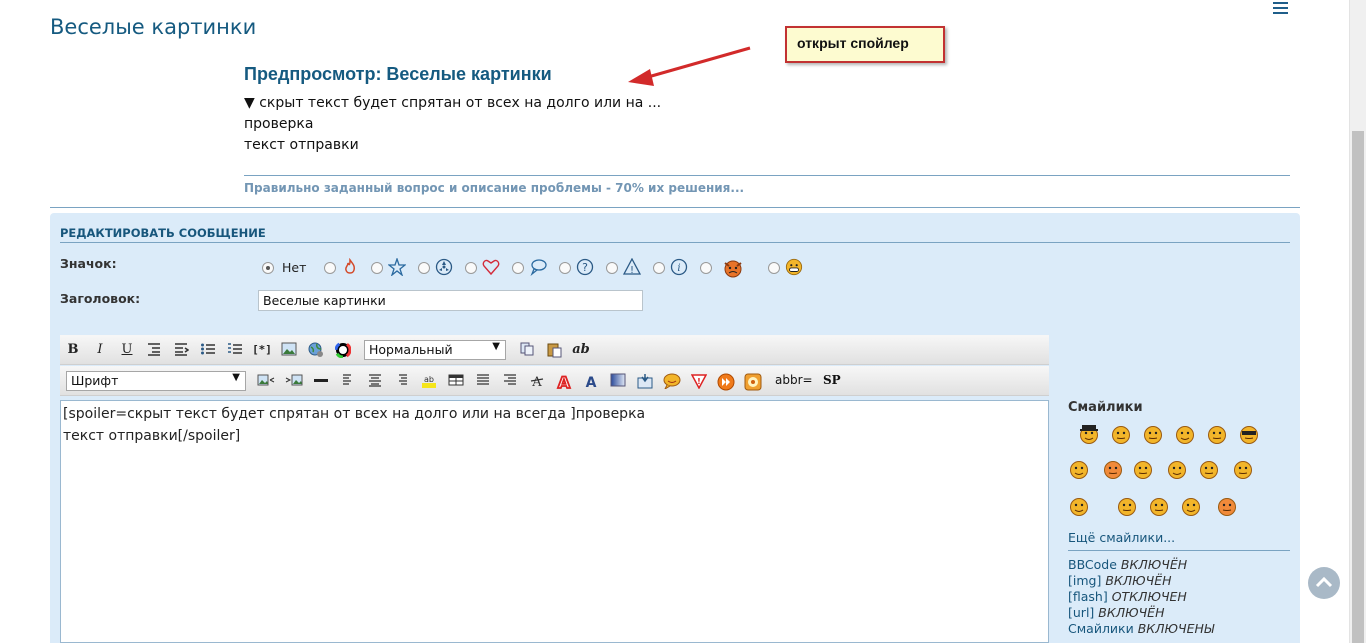 This screenshot has height=643, width=1366. I want to click on info-icon: i, so click(679, 267).